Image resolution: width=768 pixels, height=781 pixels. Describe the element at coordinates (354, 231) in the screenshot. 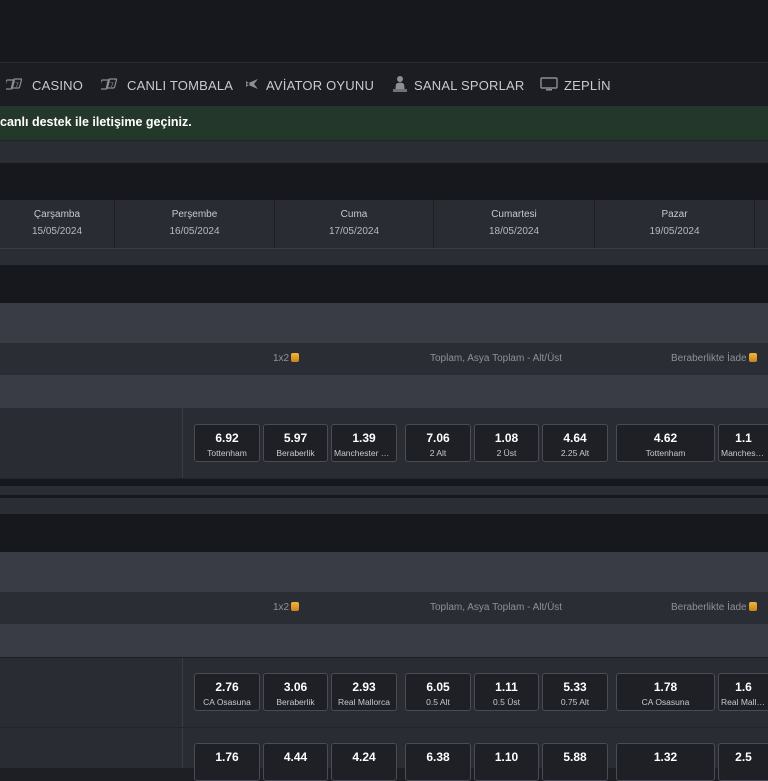

I see `date-value: 17/05/2024` at that location.